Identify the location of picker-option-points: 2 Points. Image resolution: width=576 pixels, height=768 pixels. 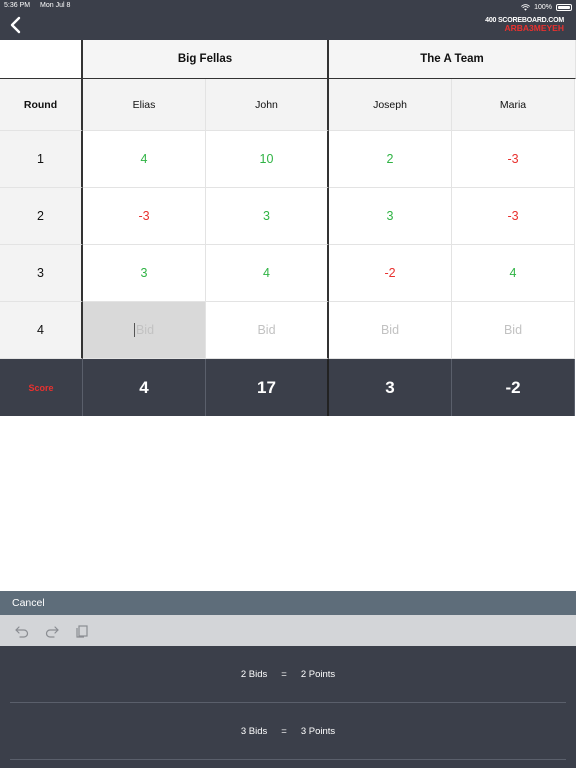
(318, 674).